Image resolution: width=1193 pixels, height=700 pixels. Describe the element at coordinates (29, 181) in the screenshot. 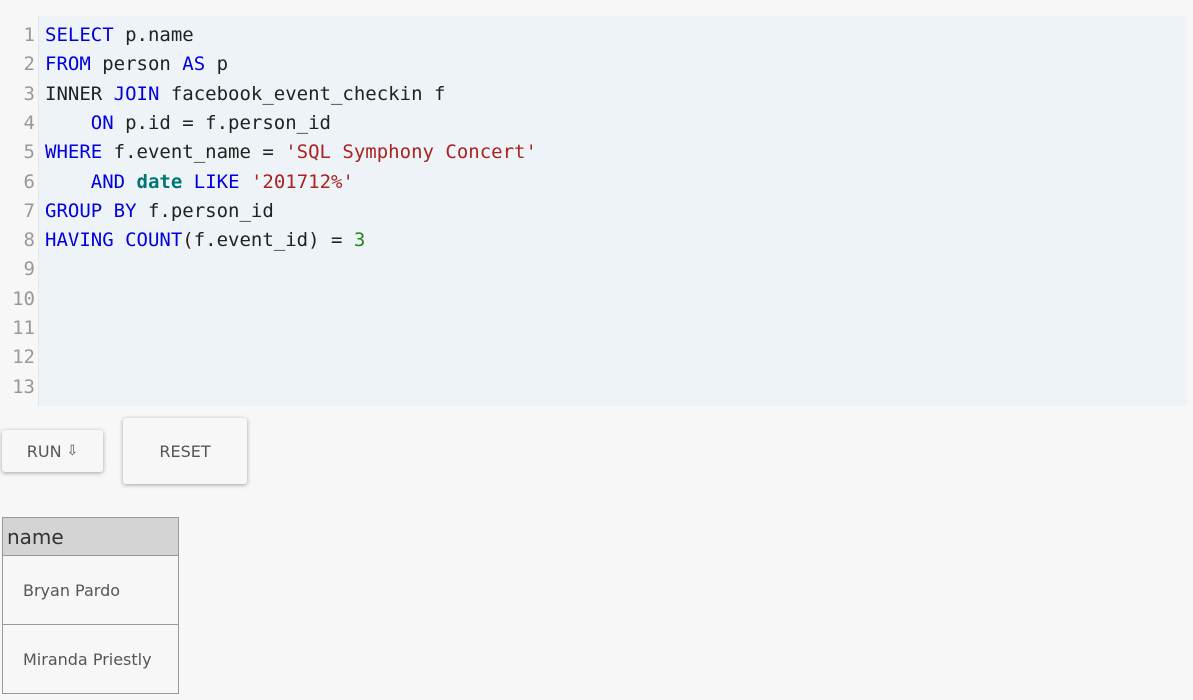

I see `line-number: 6` at that location.